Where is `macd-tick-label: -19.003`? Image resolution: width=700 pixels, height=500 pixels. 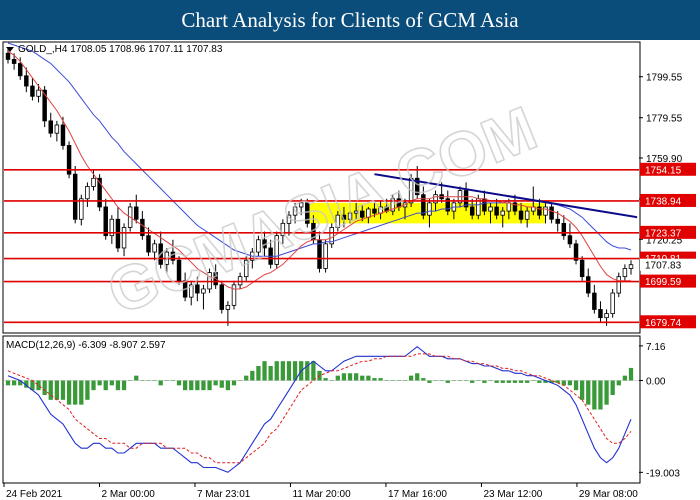 macd-tick-label: -19.003 is located at coordinates (663, 473).